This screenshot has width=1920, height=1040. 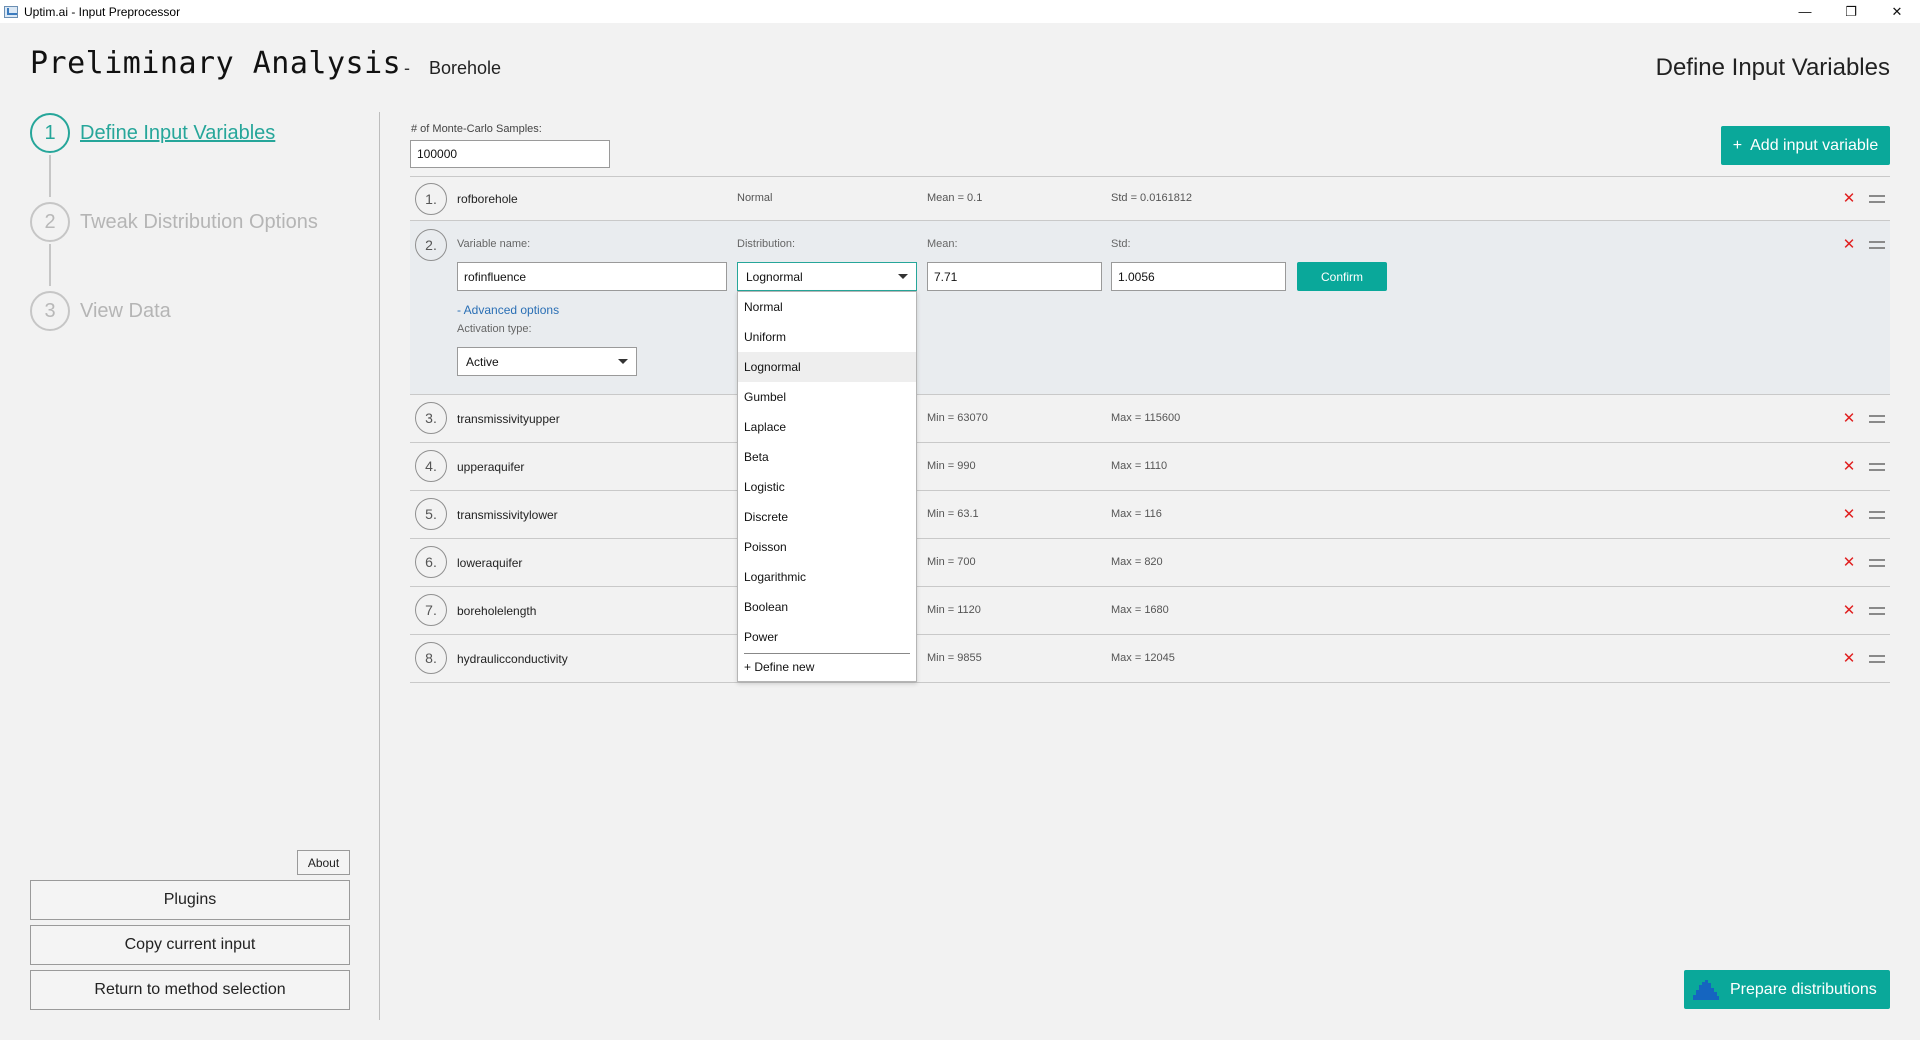 What do you see at coordinates (431, 562) in the screenshot?
I see `row-number: 6.` at bounding box center [431, 562].